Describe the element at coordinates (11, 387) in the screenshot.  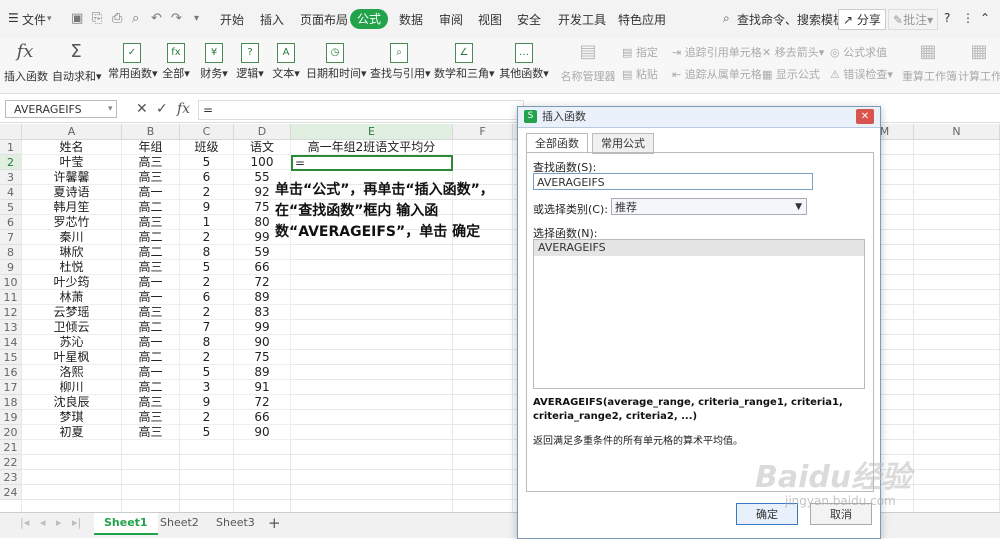
I see `row-header-17: 17` at that location.